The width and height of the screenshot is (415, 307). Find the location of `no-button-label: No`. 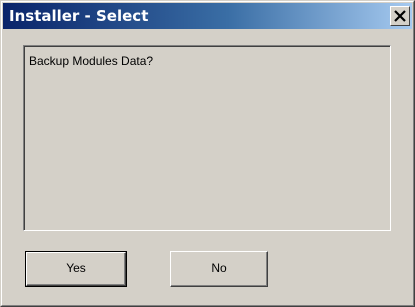

no-button-label: No is located at coordinates (219, 268).